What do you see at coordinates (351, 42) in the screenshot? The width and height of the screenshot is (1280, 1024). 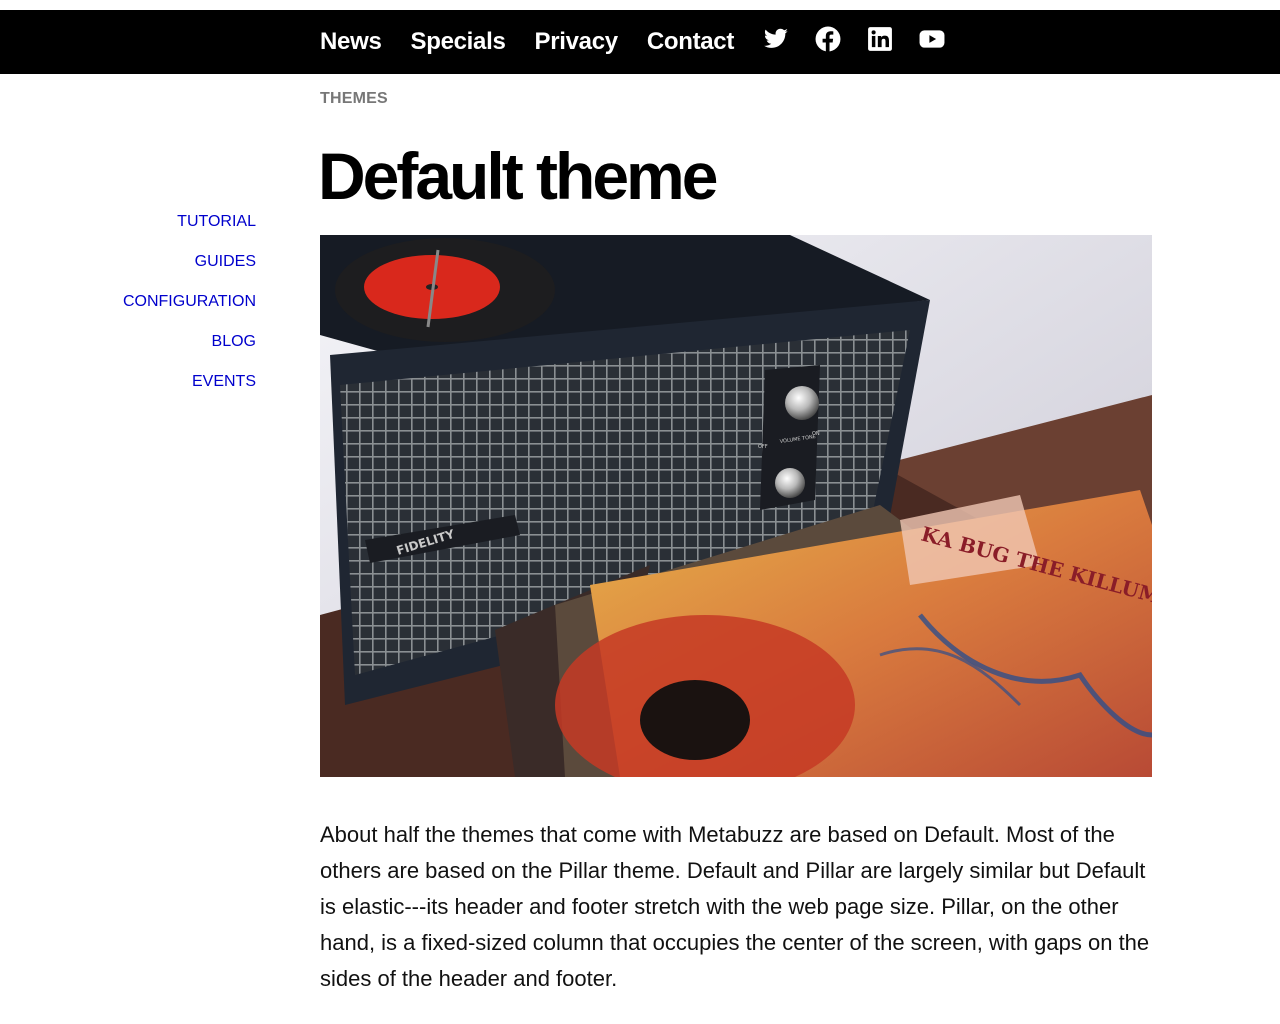 I see `nav-link-news: News` at bounding box center [351, 42].